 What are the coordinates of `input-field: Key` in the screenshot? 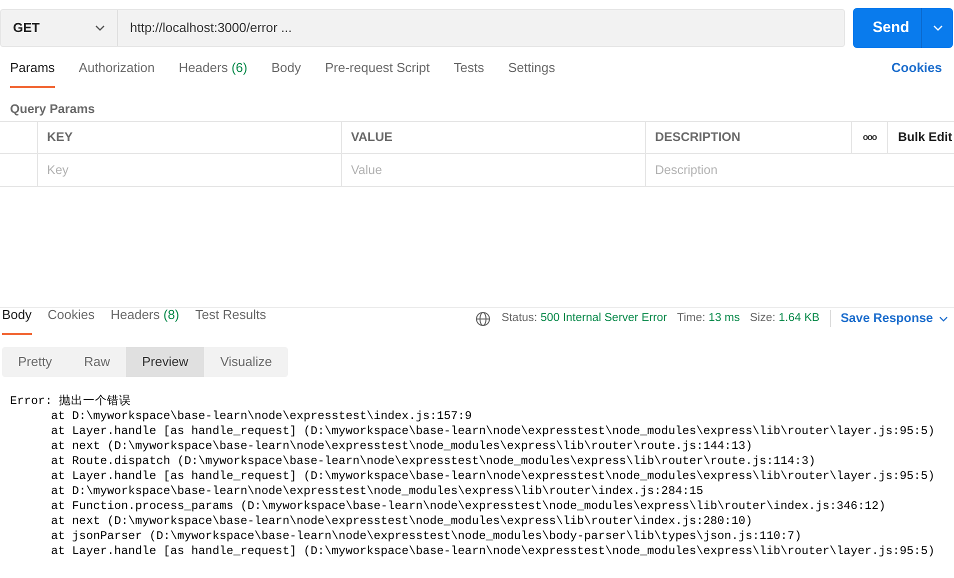 It's located at (194, 170).